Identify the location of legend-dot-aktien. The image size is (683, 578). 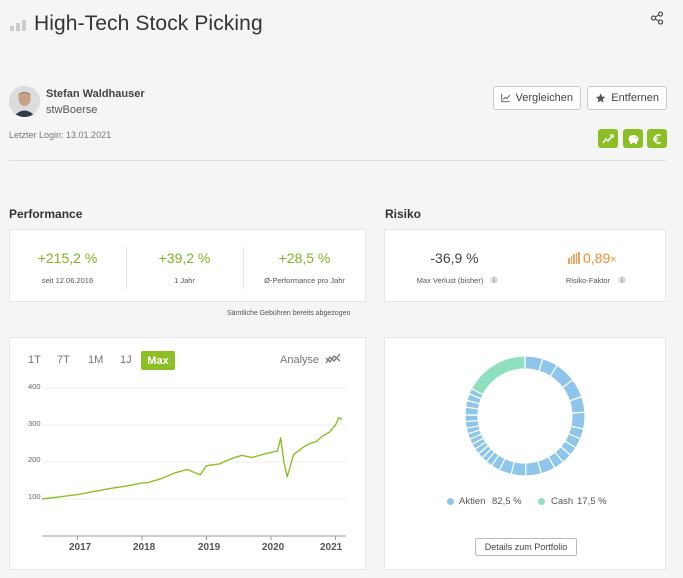
(450, 501).